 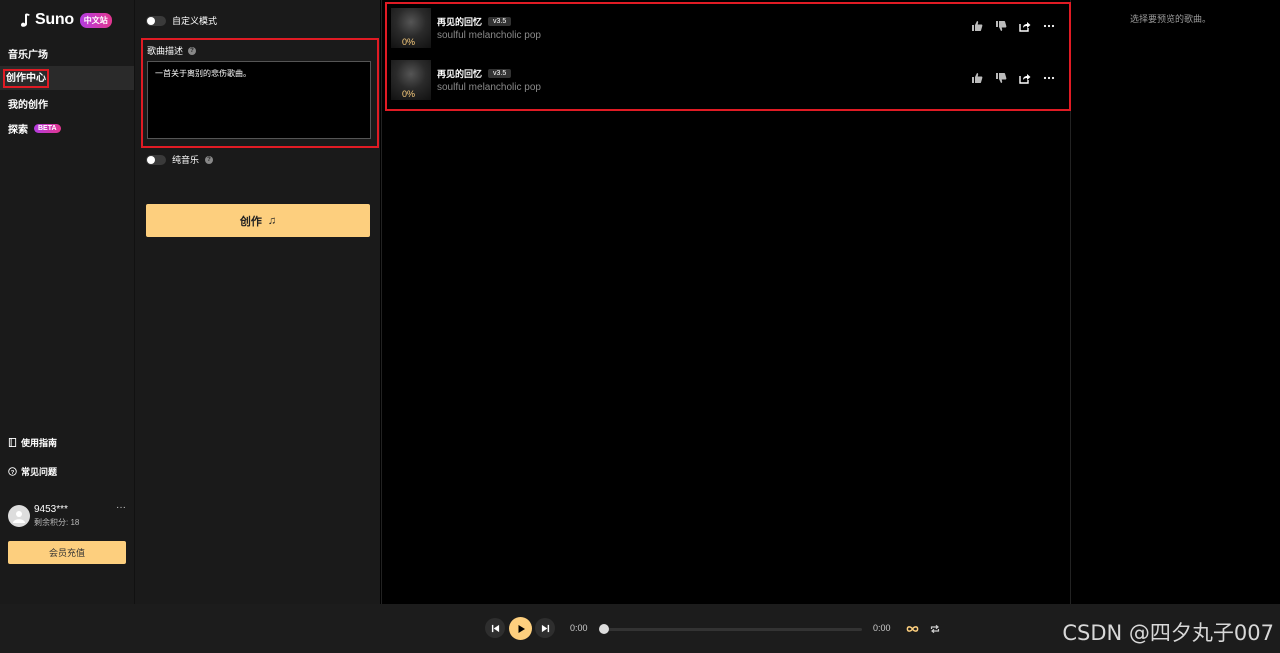 I want to click on sidebar-item-label: 创作中心, so click(x=26, y=78).